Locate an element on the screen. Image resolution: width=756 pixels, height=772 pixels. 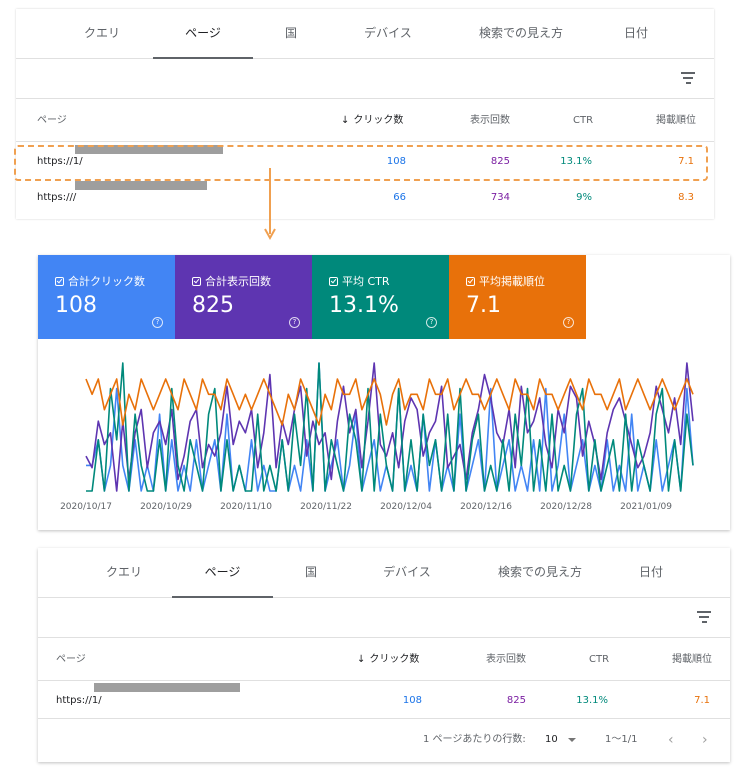
card-label: 平均掲載順位 is located at coordinates (512, 281).